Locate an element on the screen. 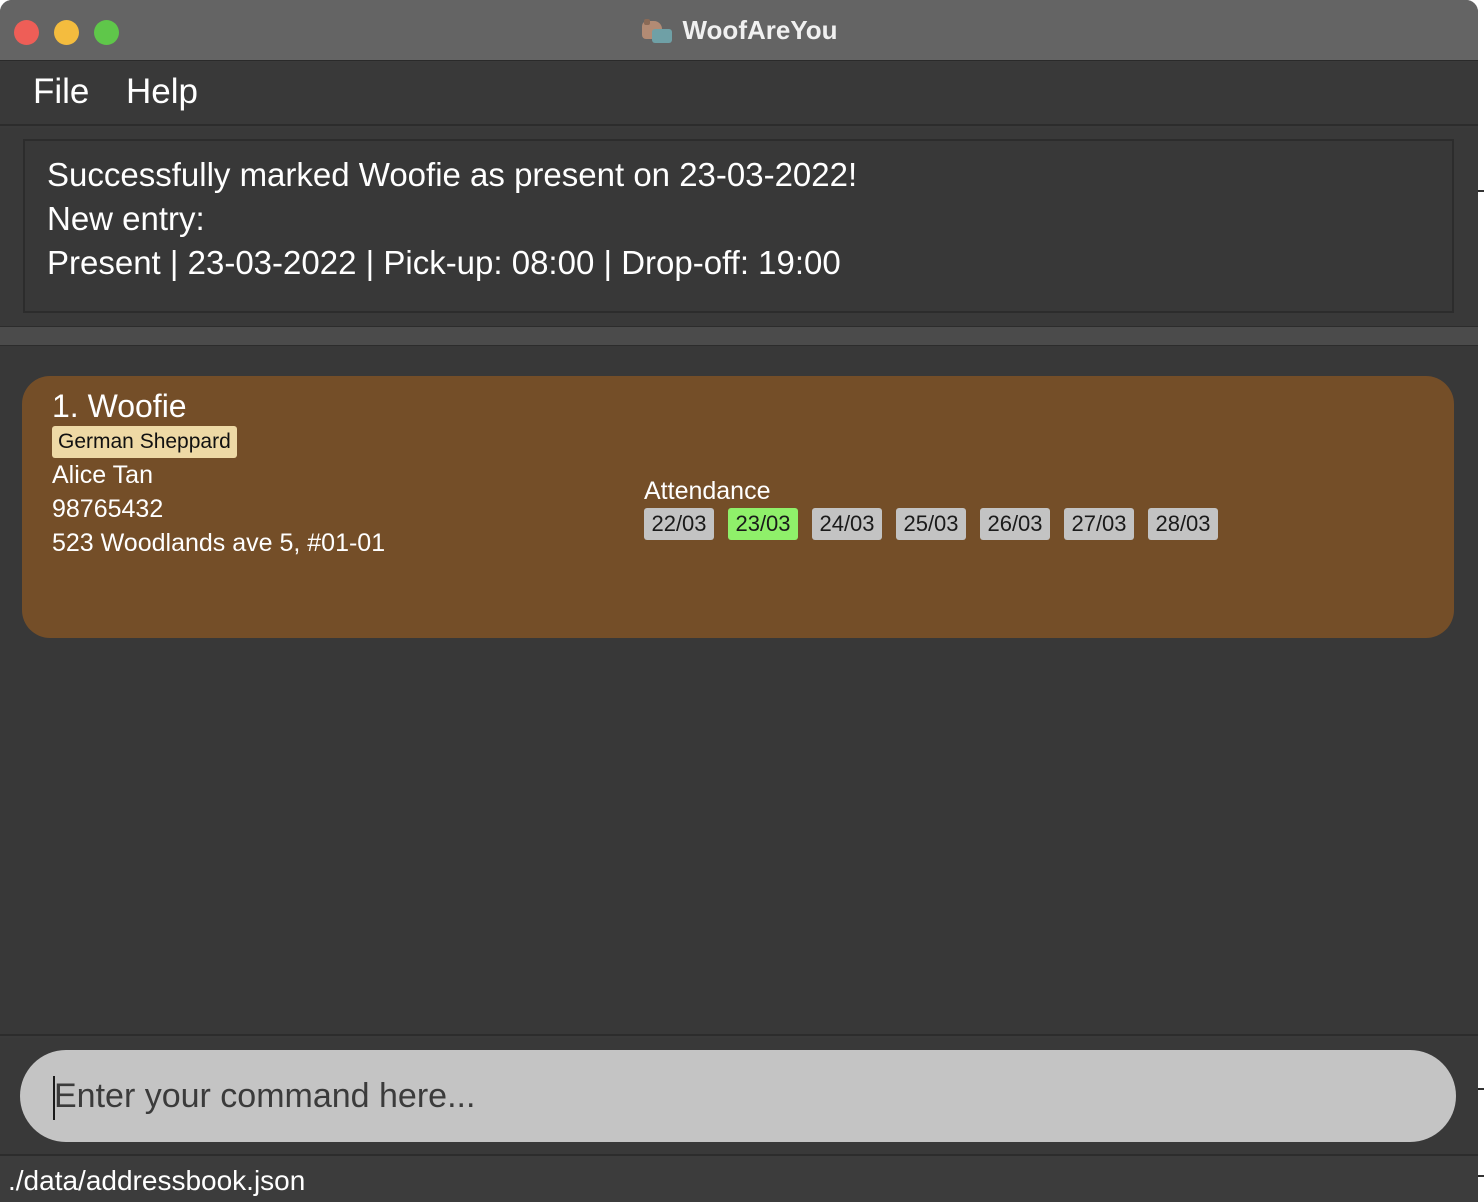  attendance-day-27-03: 27/03 is located at coordinates (1099, 524).